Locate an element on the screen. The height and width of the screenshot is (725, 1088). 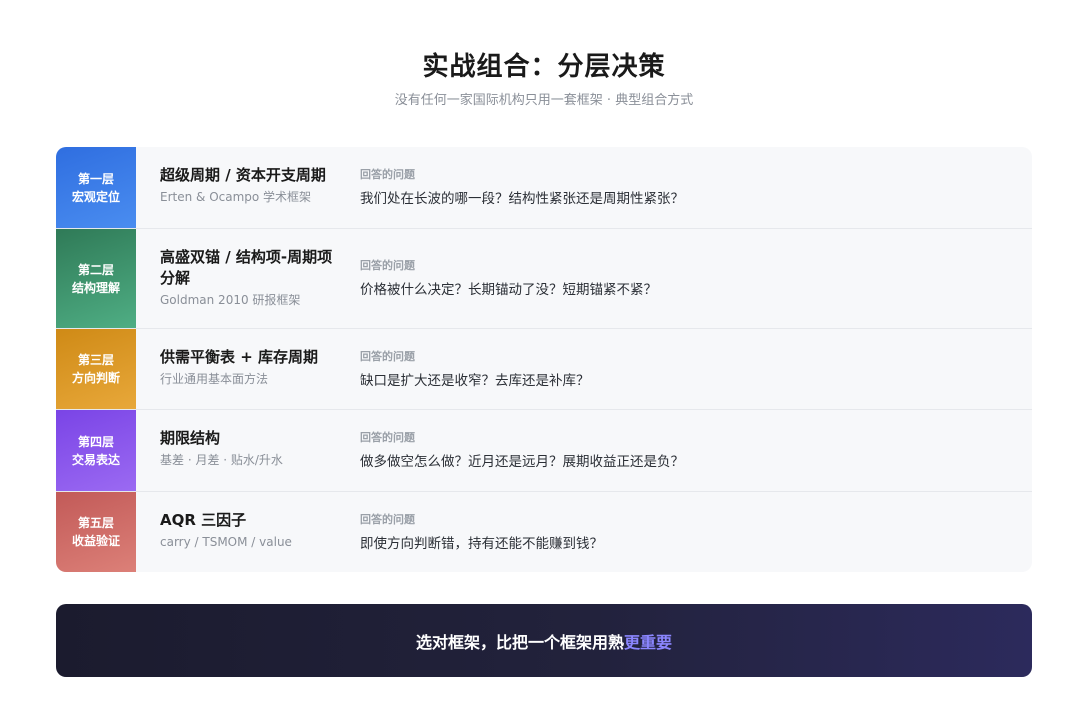
method-source: 基差 · 月差 · 贴水/升水 is located at coordinates (221, 460).